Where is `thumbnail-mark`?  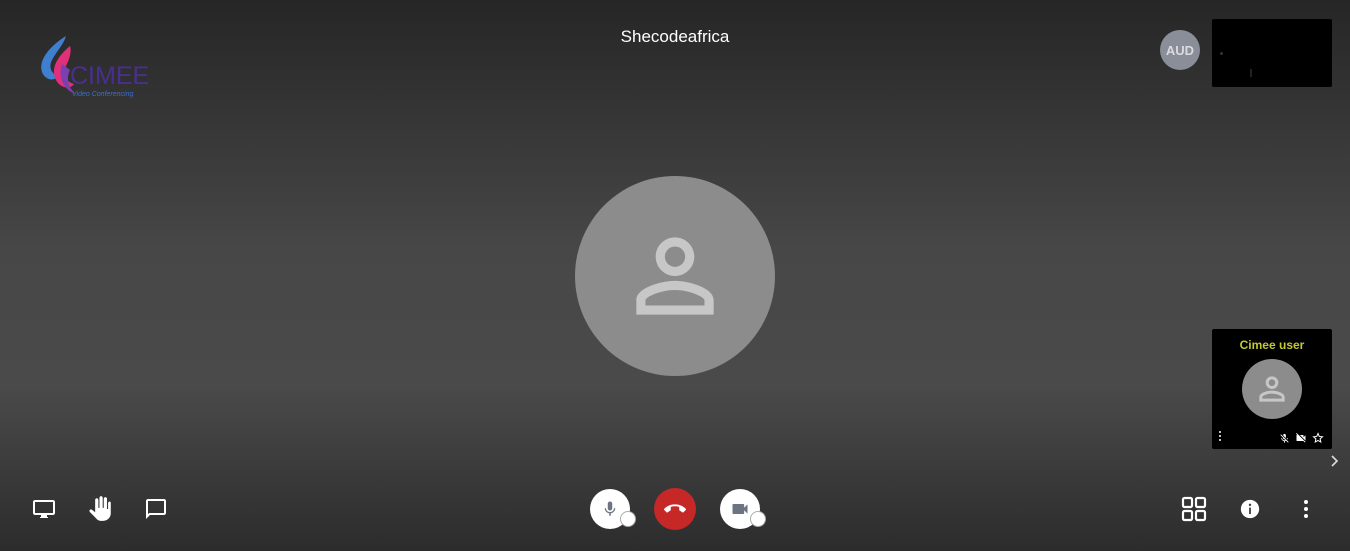 thumbnail-mark is located at coordinates (1251, 73).